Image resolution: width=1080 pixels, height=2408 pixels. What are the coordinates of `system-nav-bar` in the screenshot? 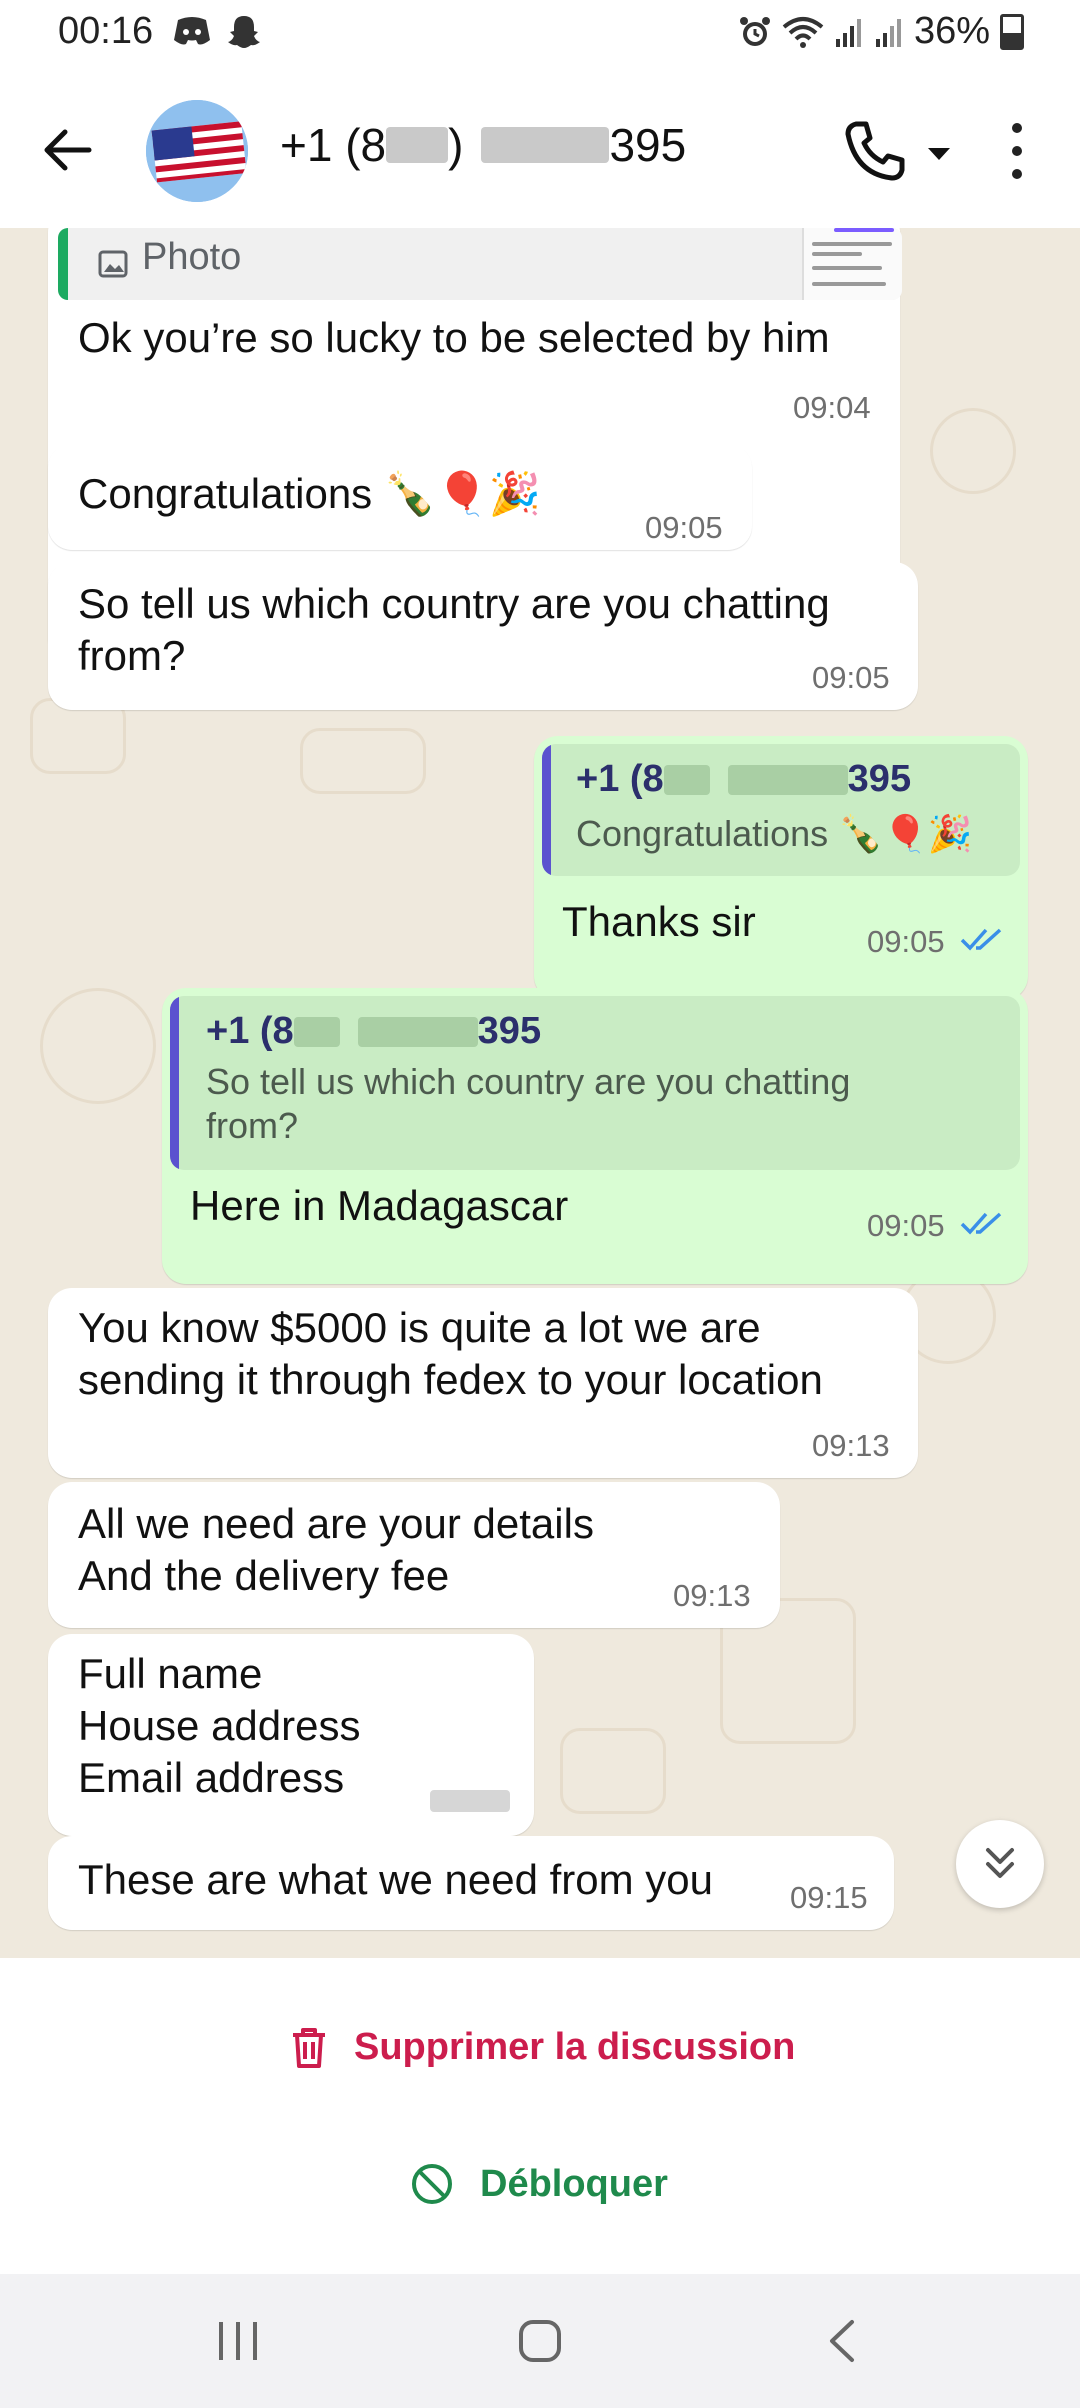 It's located at (540, 2341).